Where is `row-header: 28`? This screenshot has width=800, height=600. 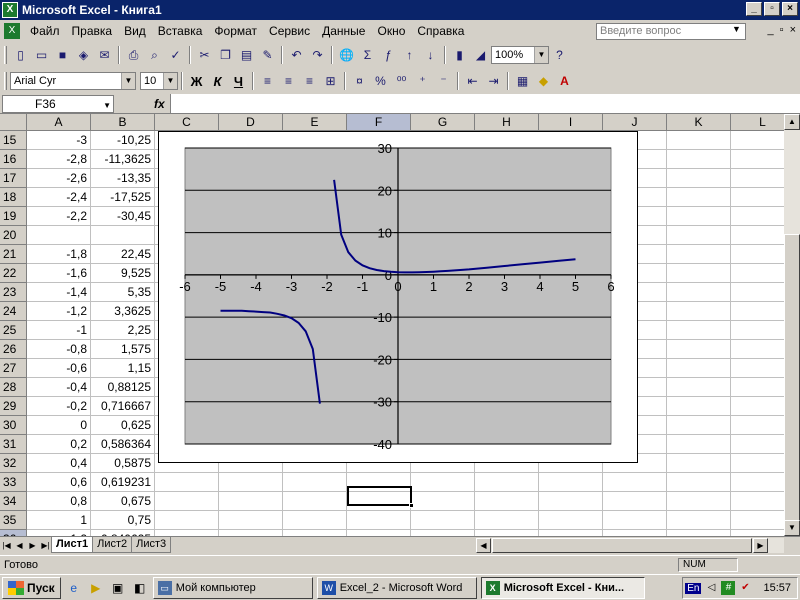 row-header: 28 is located at coordinates (13, 387).